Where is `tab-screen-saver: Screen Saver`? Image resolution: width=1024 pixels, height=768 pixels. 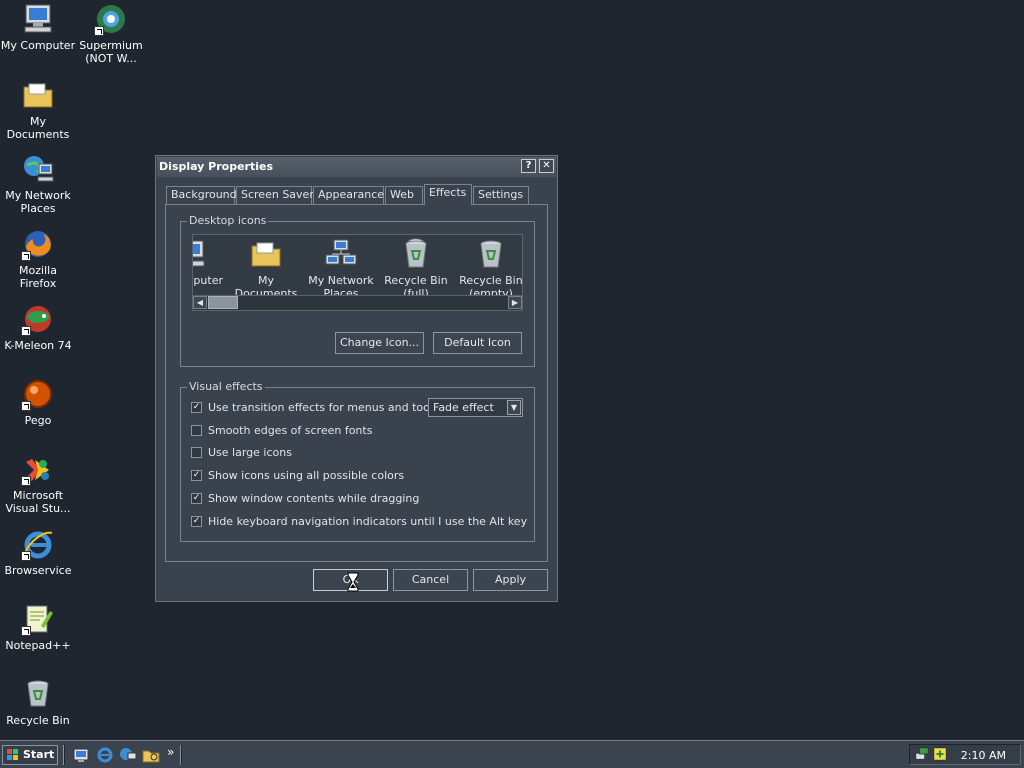 tab-screen-saver: Screen Saver is located at coordinates (275, 195).